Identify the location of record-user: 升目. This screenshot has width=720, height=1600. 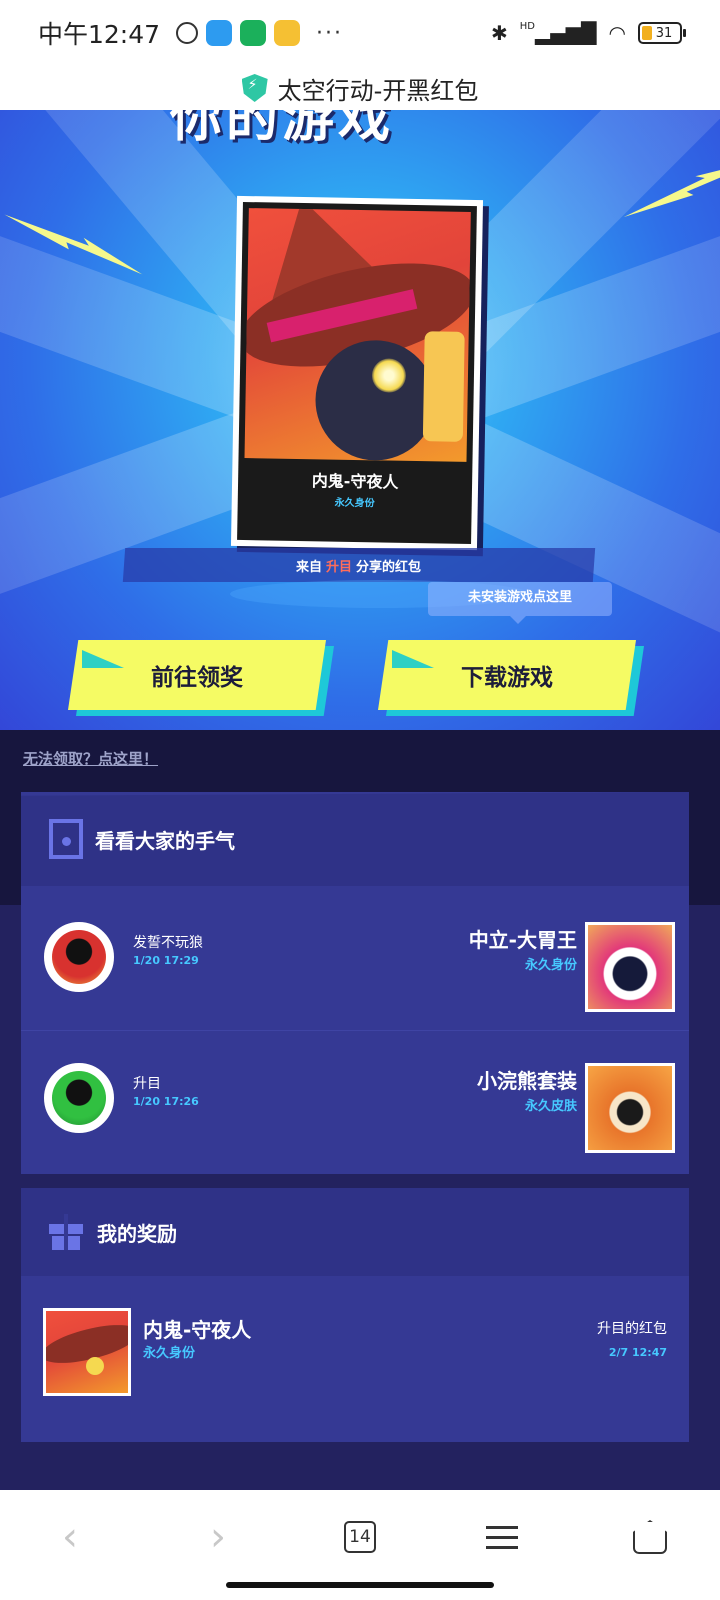
(147, 1084).